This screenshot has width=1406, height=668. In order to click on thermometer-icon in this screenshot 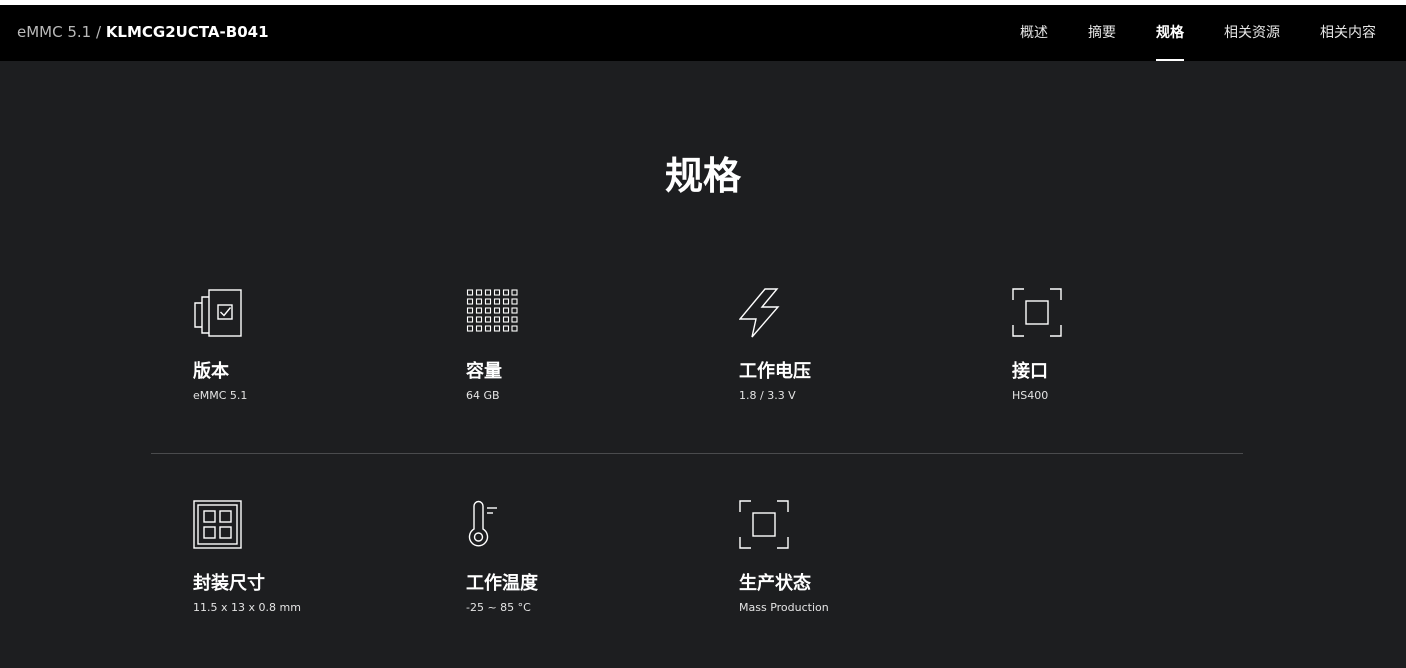, I will do `click(492, 526)`.